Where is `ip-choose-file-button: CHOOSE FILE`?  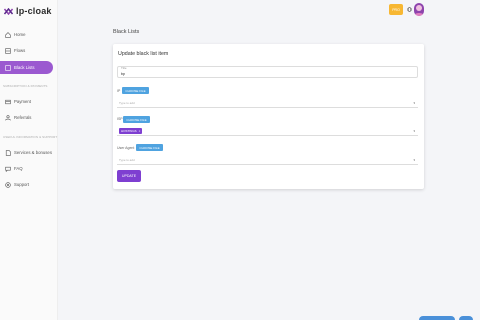 ip-choose-file-button: CHOOSE FILE is located at coordinates (135, 90).